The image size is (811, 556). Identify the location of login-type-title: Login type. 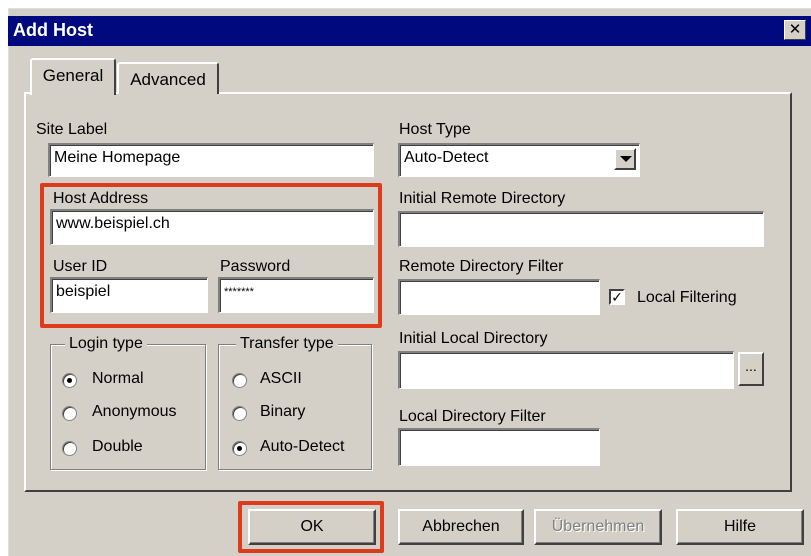
(106, 344).